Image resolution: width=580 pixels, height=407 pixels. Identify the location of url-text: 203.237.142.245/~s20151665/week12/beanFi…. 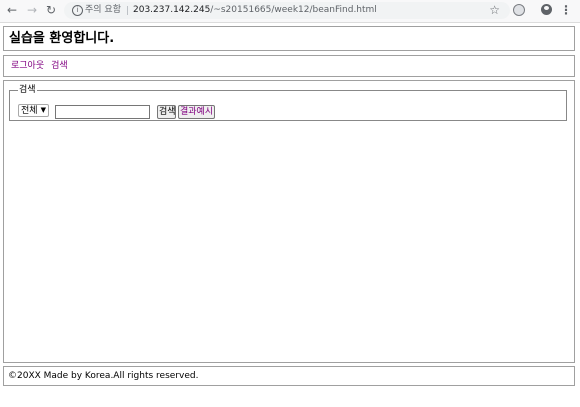
(255, 10).